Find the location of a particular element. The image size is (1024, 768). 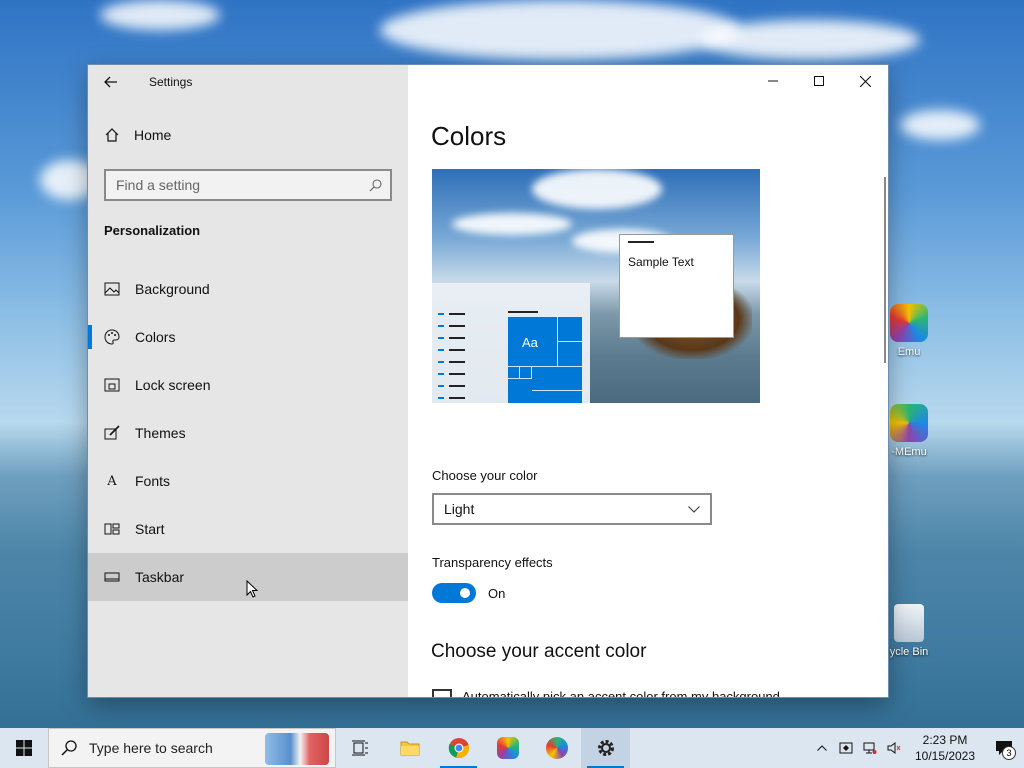

taskbar-search: Type here to search is located at coordinates (192, 748).